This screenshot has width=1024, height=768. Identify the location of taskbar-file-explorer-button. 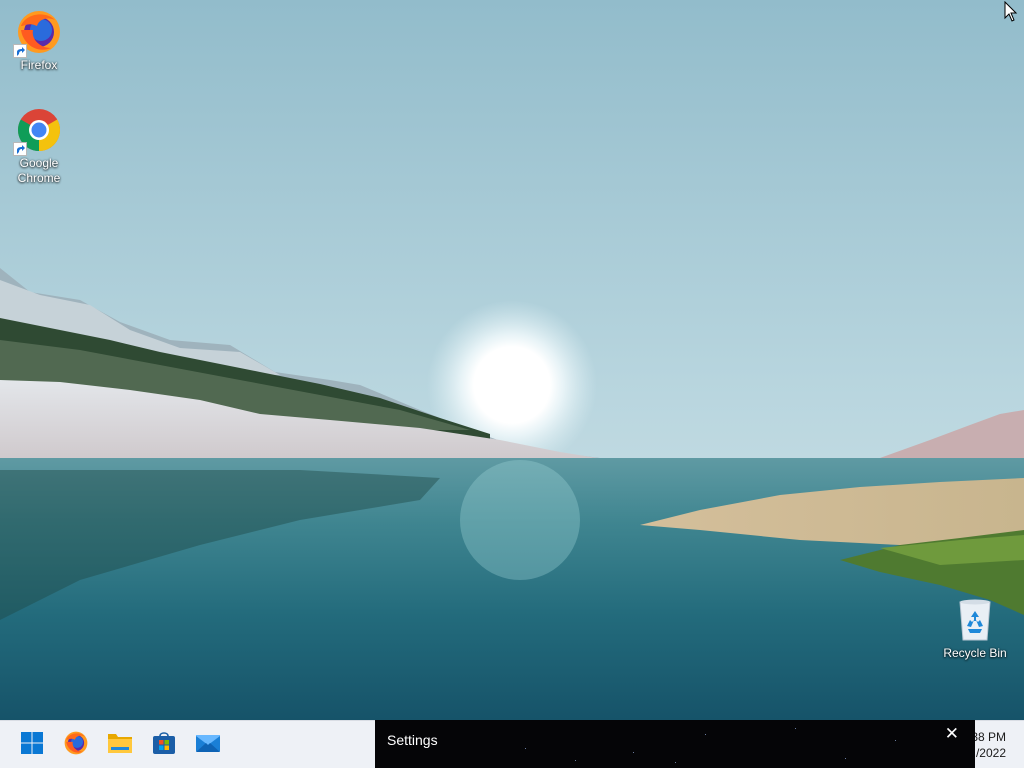
(120, 745).